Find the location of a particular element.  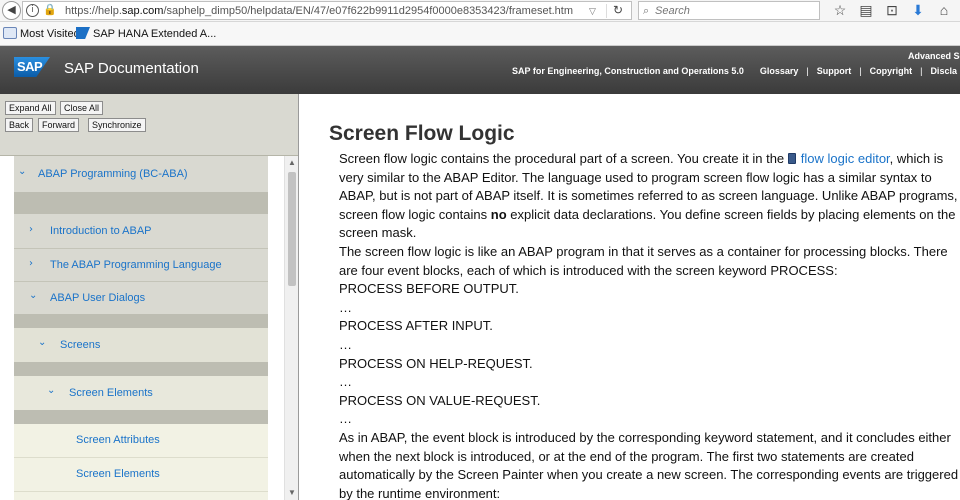

star-icon: ☆ is located at coordinates (840, 10).